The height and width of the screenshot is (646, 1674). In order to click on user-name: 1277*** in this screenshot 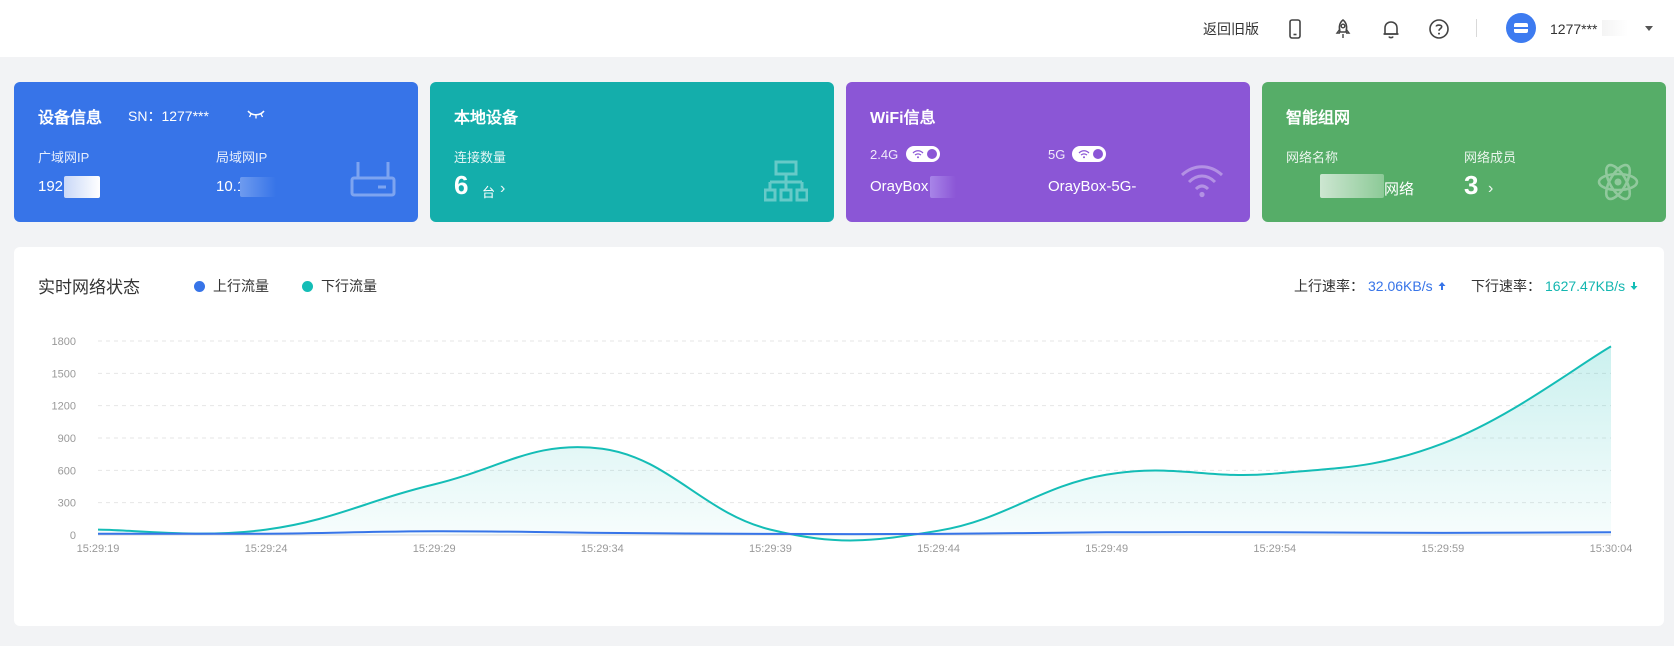, I will do `click(1574, 28)`.